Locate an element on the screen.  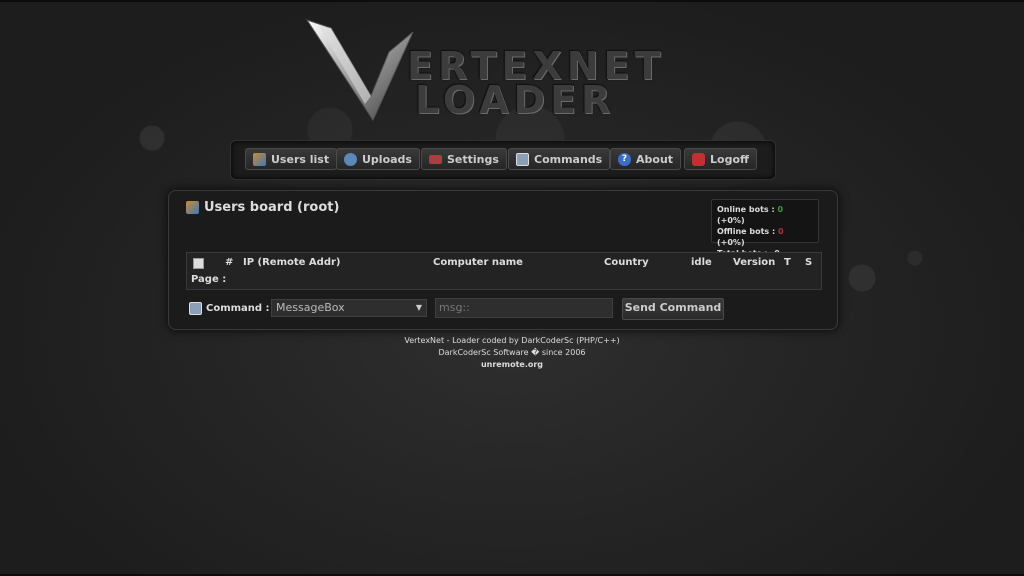
page-label: Page : is located at coordinates (209, 279).